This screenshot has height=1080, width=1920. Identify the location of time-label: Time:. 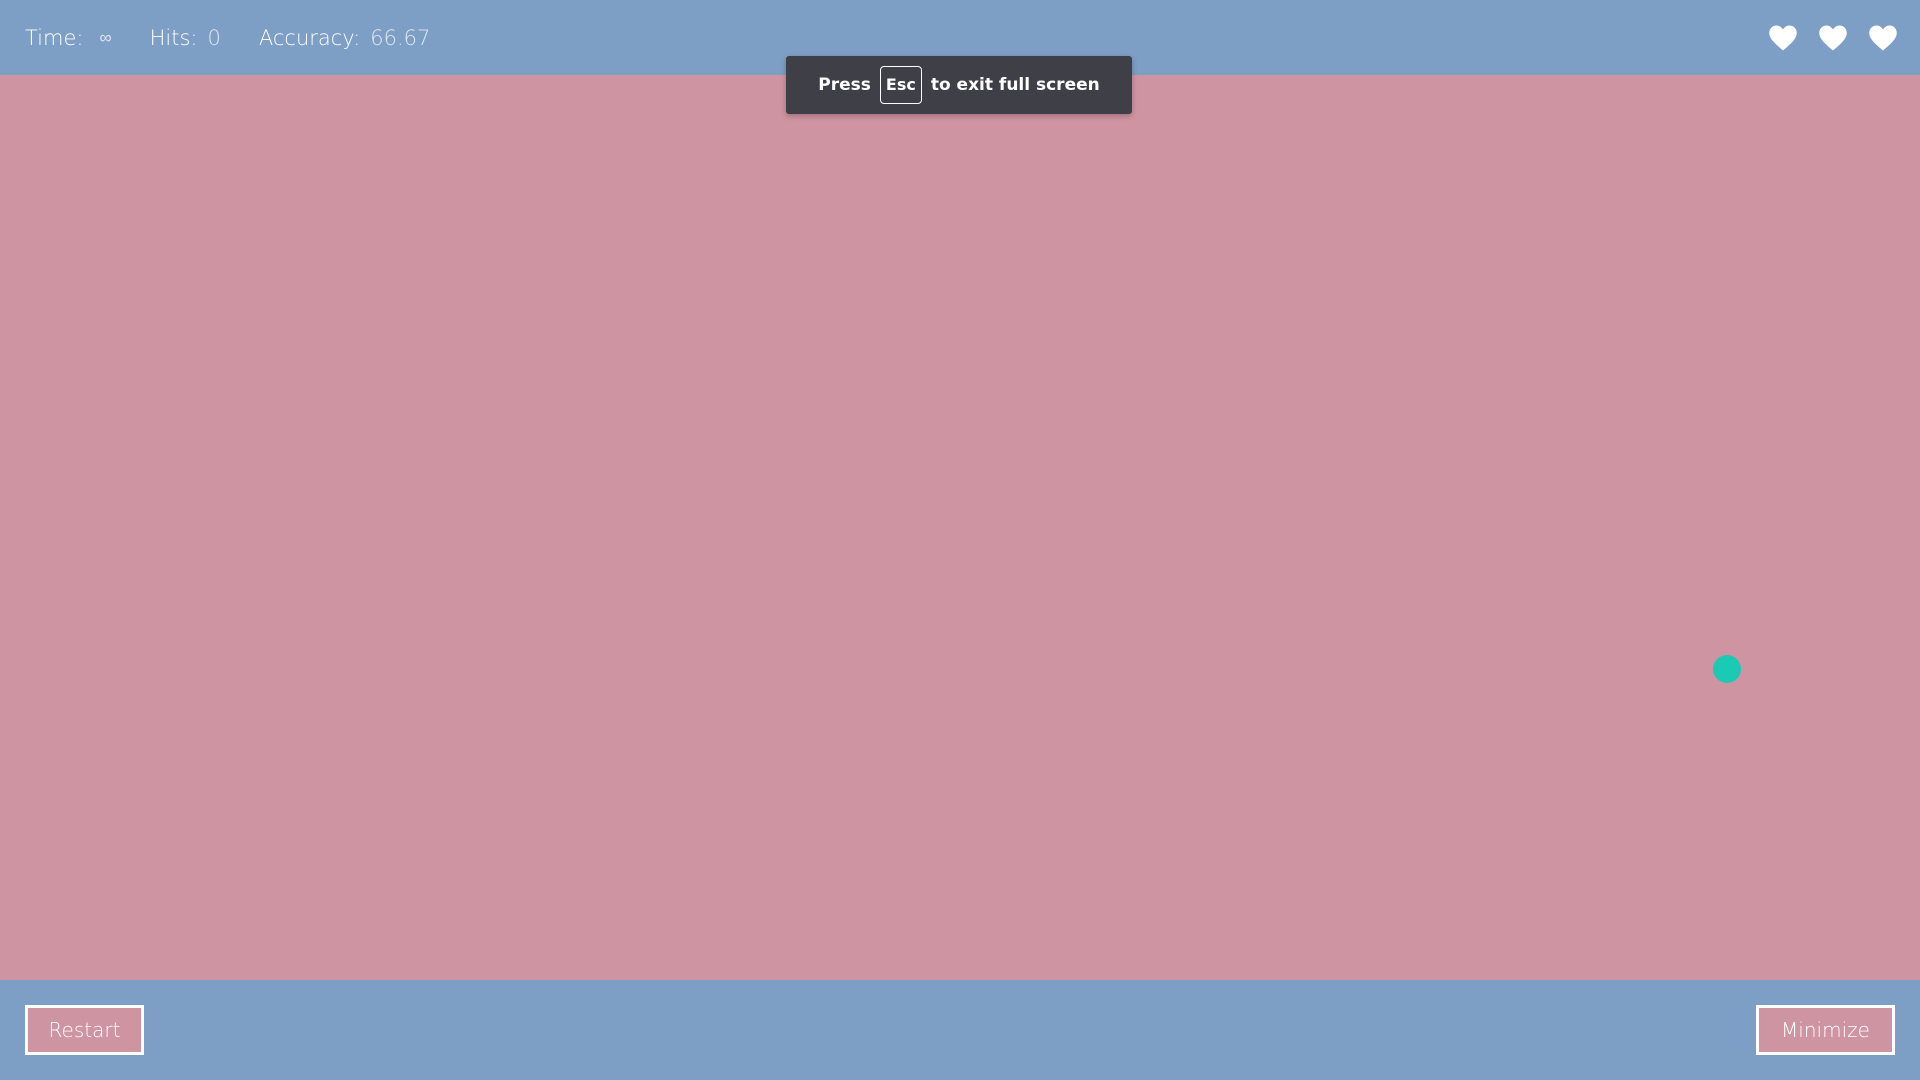
(54, 37).